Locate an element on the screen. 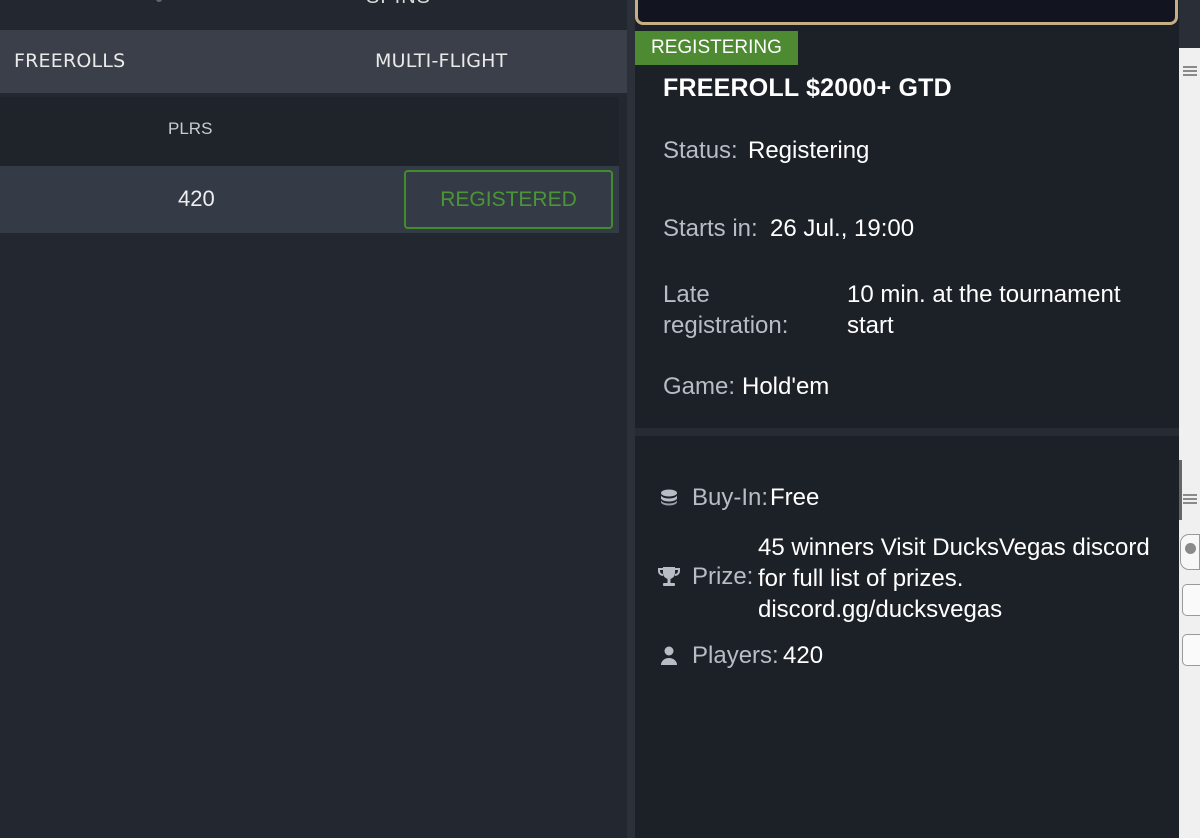 The image size is (1200, 838). column-header-players: PLRS is located at coordinates (190, 129).